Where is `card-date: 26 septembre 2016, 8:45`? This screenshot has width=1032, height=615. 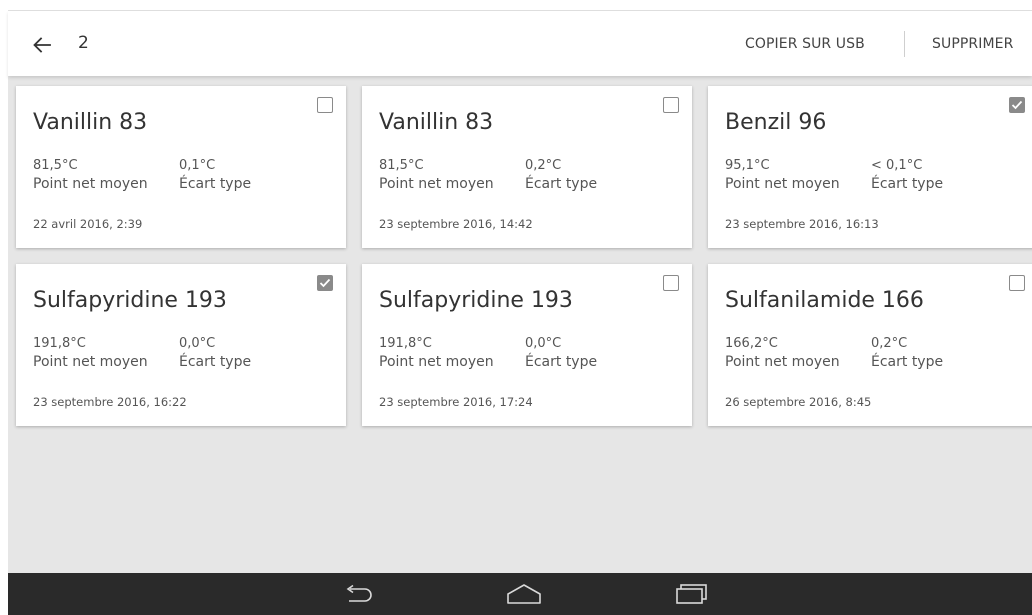 card-date: 26 septembre 2016, 8:45 is located at coordinates (798, 402).